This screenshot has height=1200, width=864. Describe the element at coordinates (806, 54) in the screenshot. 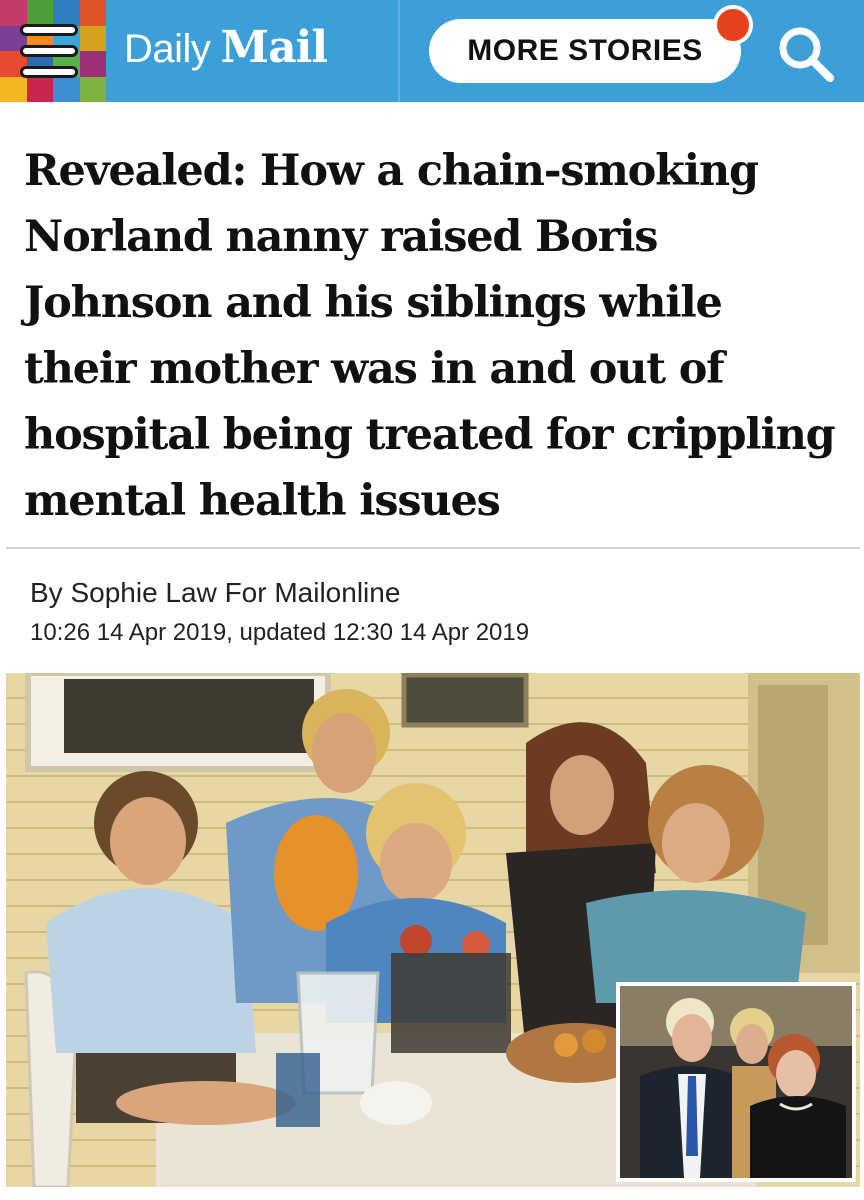

I see `search-icon` at that location.